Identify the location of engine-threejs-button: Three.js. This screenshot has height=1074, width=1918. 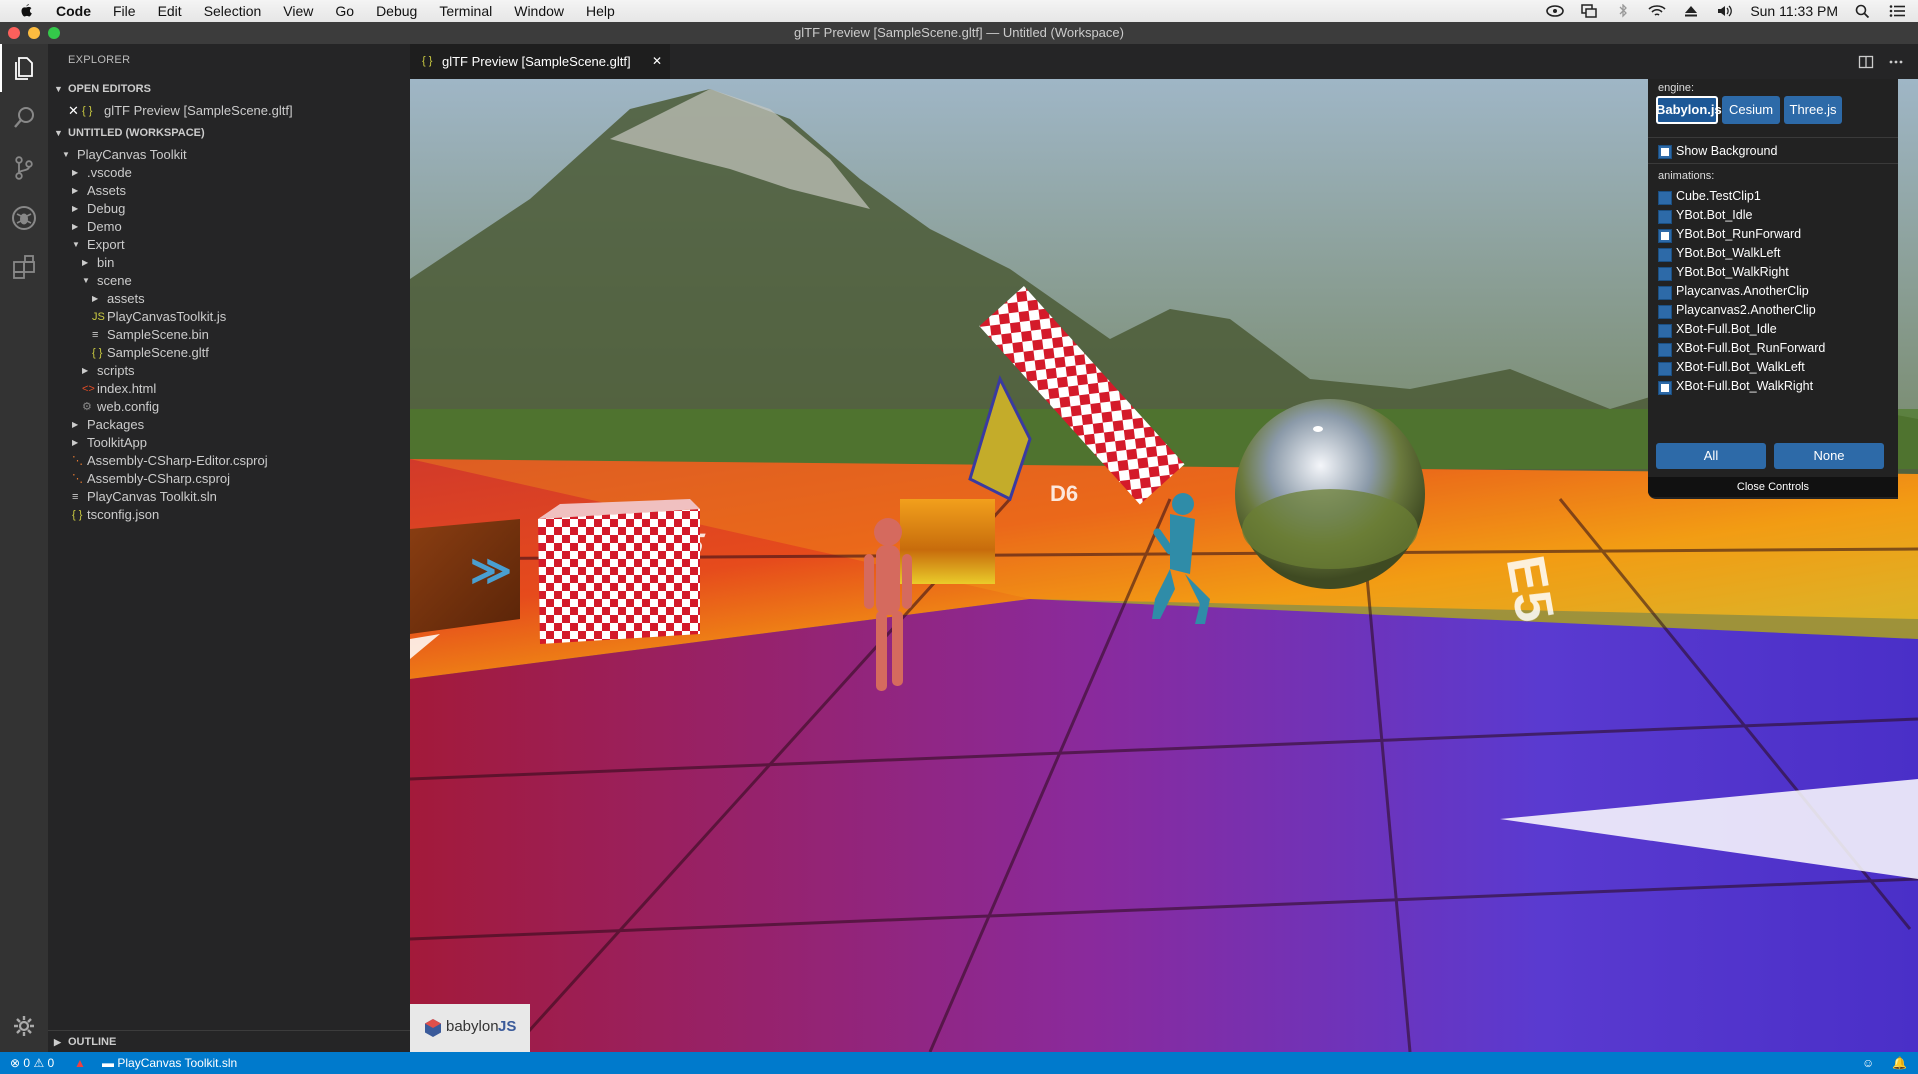
(1813, 110).